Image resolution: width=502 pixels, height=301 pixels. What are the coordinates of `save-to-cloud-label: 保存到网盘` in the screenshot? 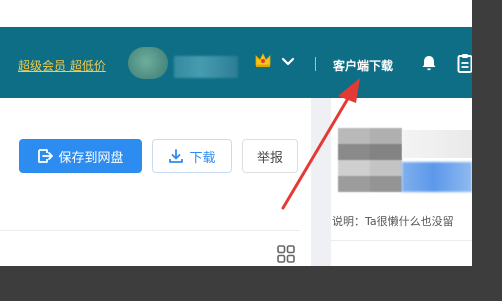 It's located at (91, 158).